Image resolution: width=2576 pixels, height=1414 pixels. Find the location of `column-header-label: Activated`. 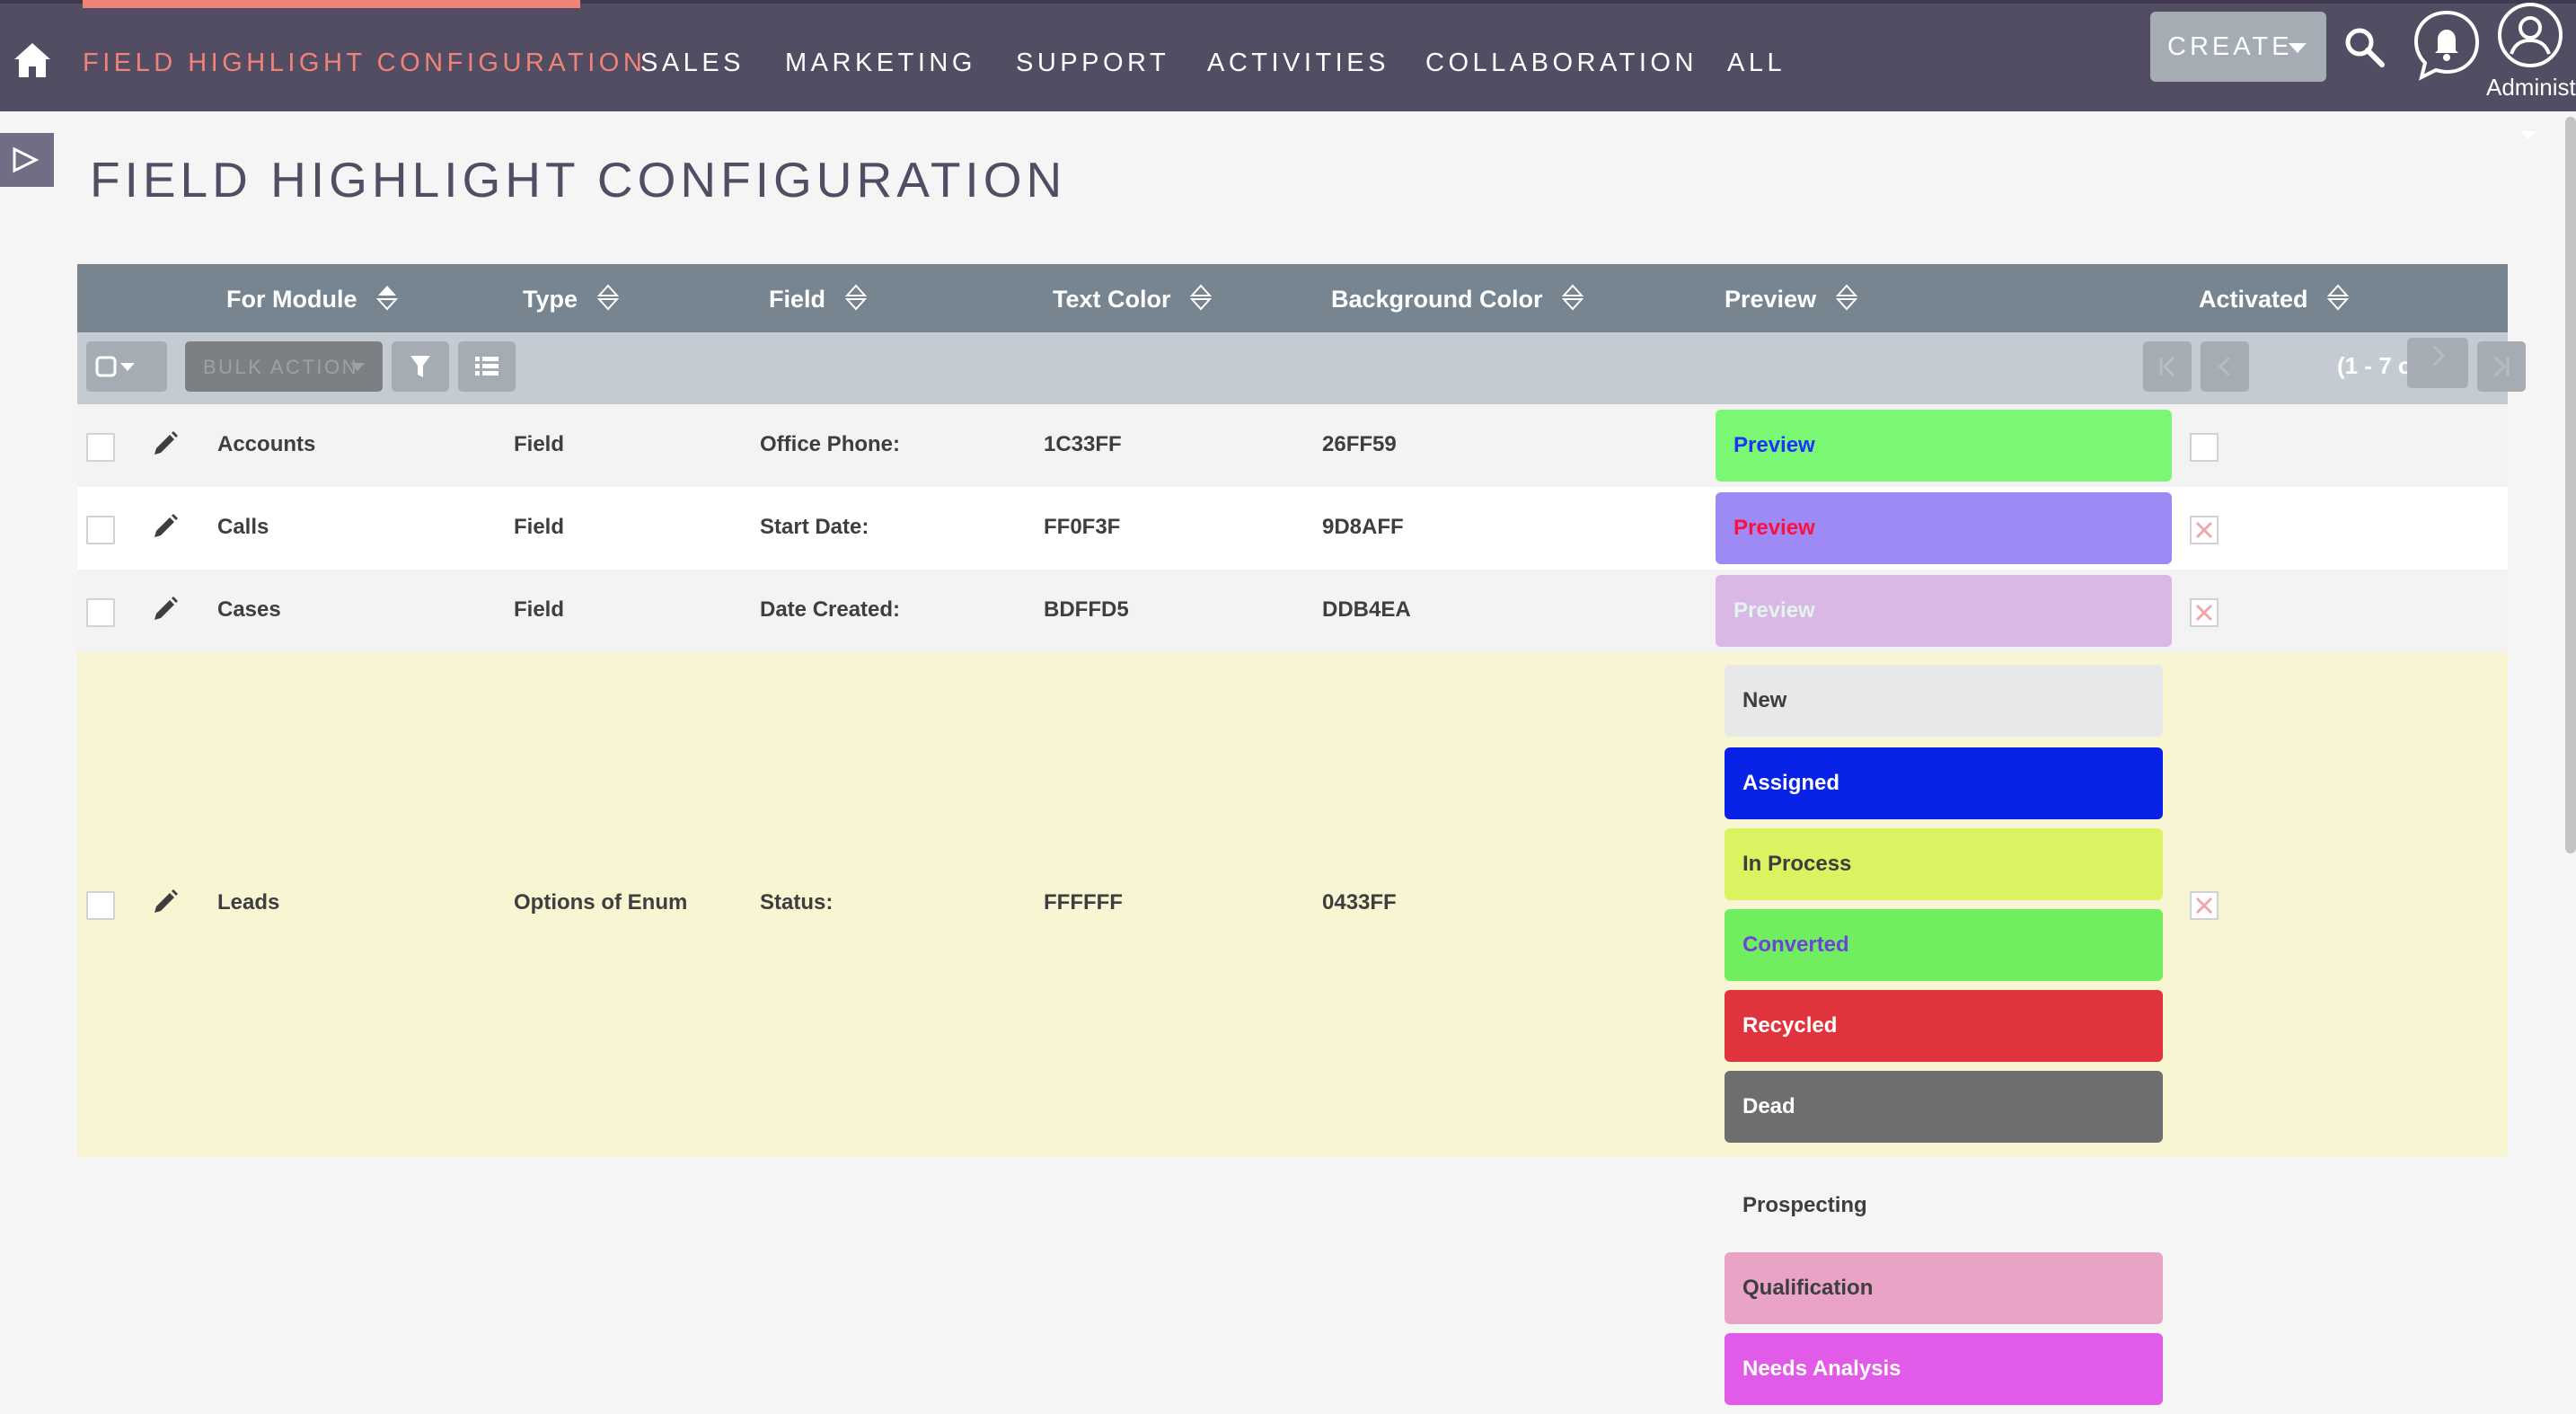

column-header-label: Activated is located at coordinates (2253, 299).